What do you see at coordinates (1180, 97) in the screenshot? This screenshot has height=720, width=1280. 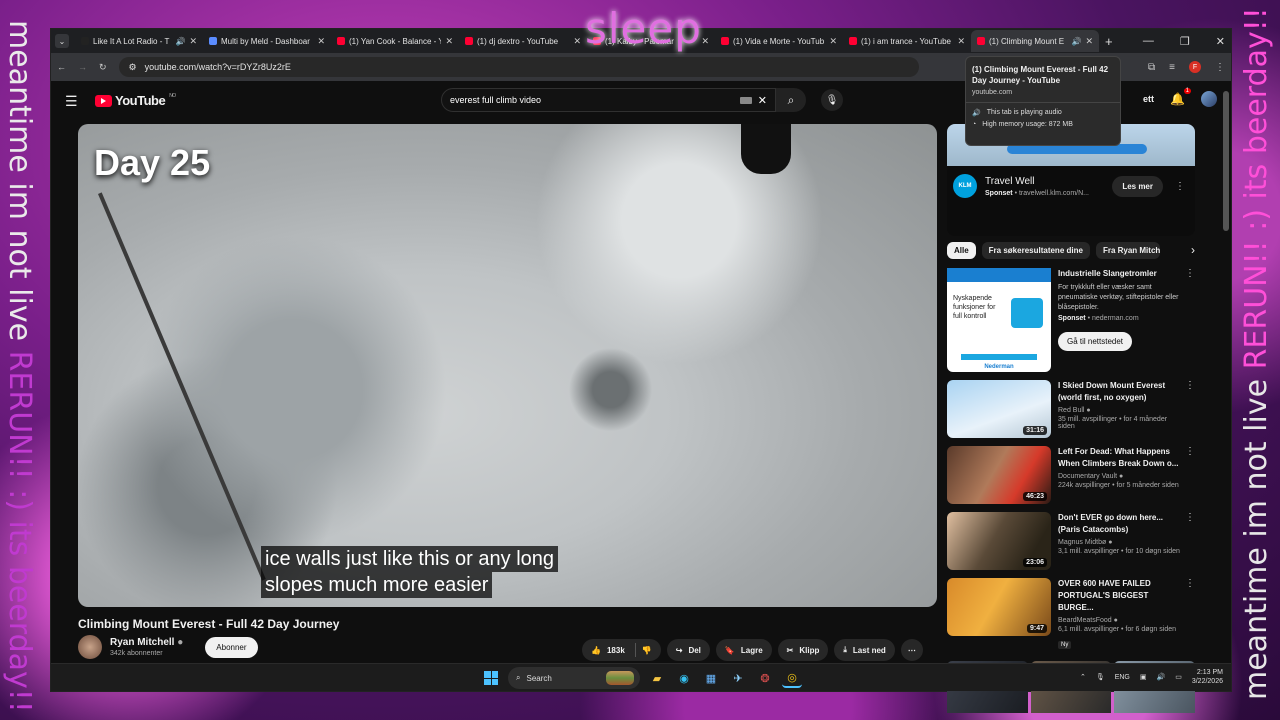 I see `notifications-button: 🔔 1` at bounding box center [1180, 97].